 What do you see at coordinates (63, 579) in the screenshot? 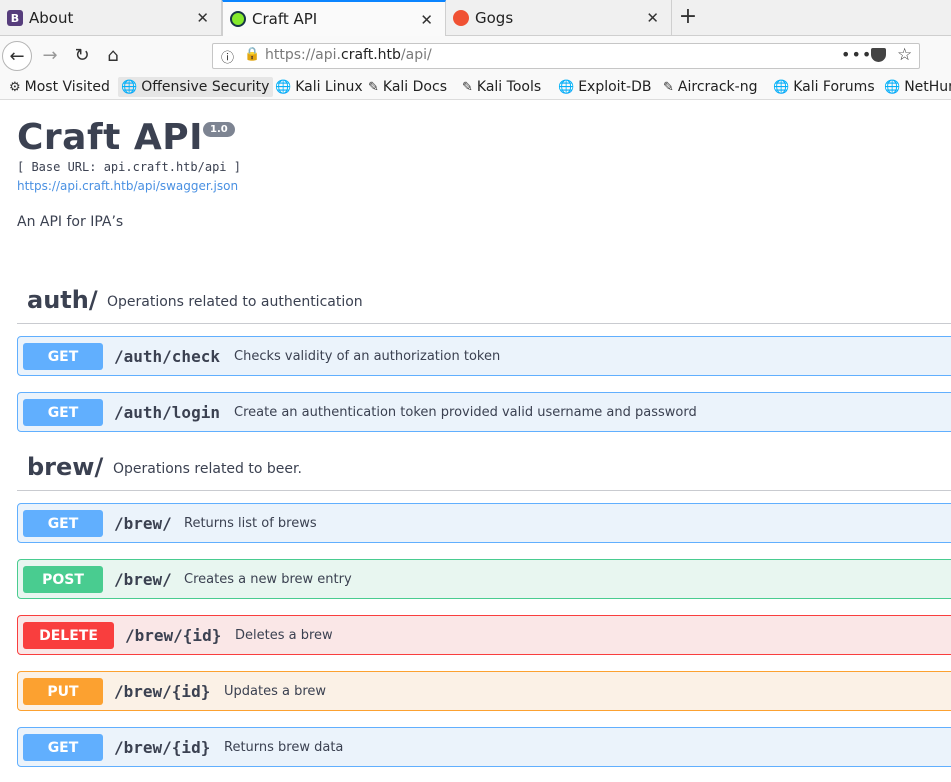
I see `method-badge: POST` at bounding box center [63, 579].